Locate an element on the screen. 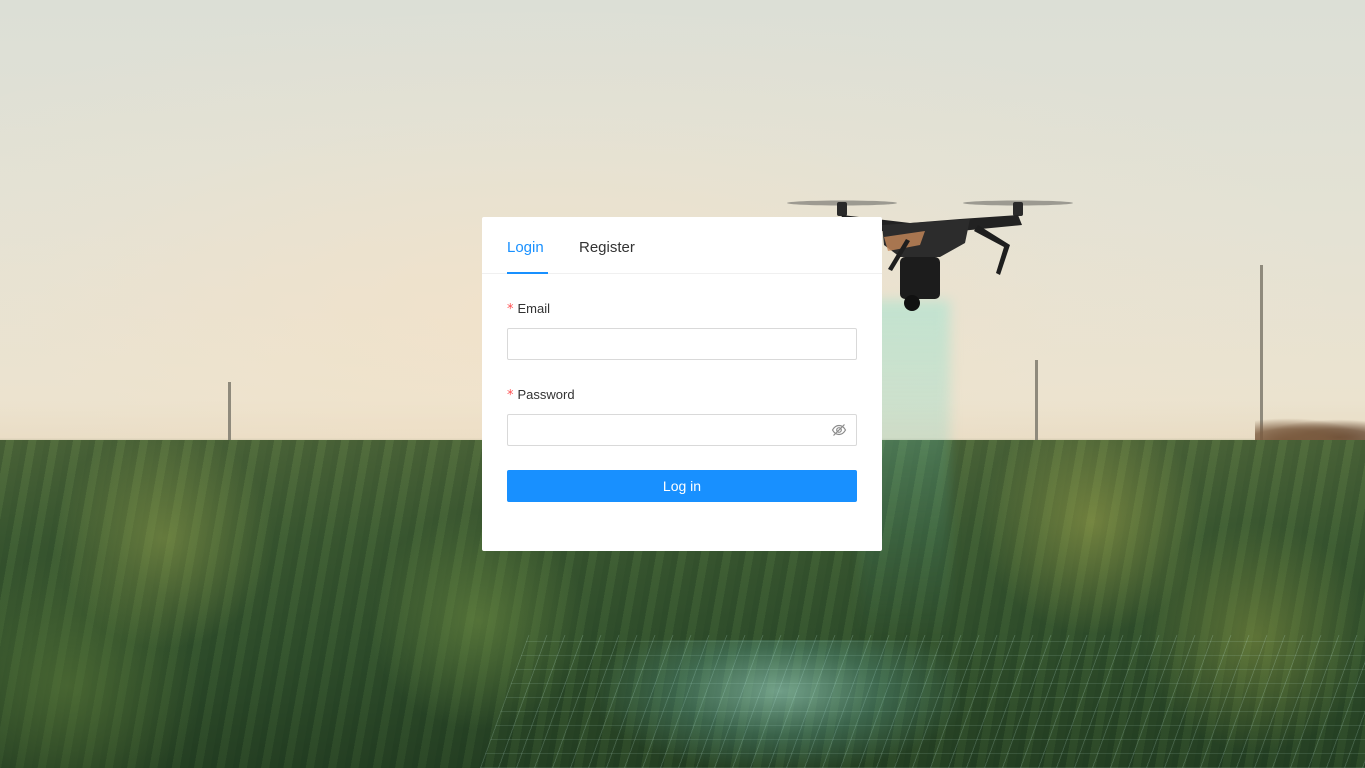 This screenshot has height=768, width=1365. password-wrapper is located at coordinates (682, 430).